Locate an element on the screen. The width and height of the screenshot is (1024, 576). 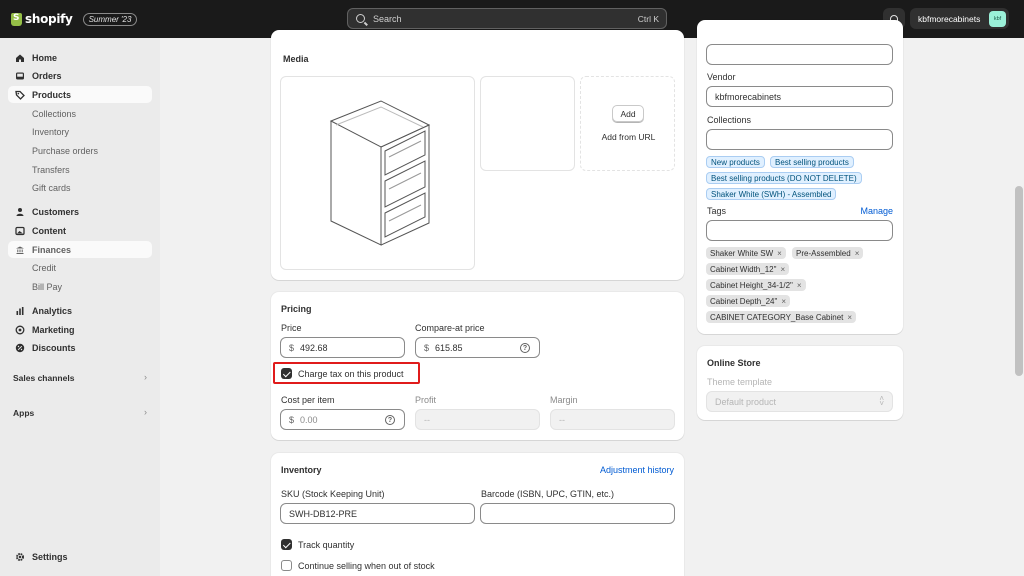
sidebar-item-transfers: Transfers is located at coordinates (80, 169).